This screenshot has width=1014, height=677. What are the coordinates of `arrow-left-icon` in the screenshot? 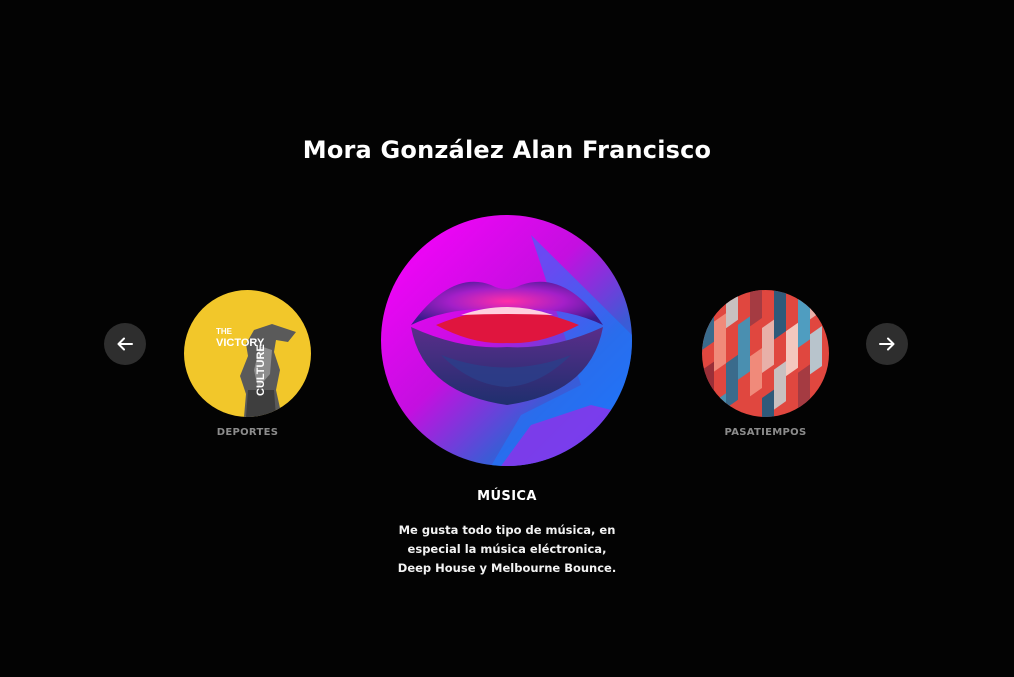 It's located at (125, 344).